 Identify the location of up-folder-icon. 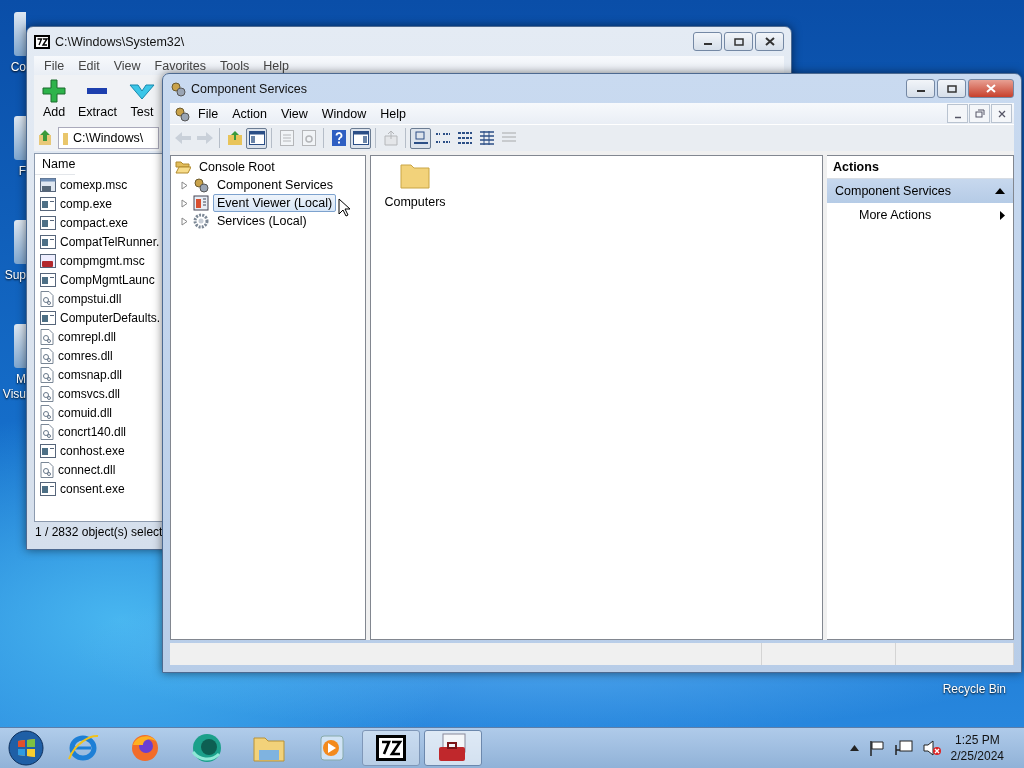
(45, 138).